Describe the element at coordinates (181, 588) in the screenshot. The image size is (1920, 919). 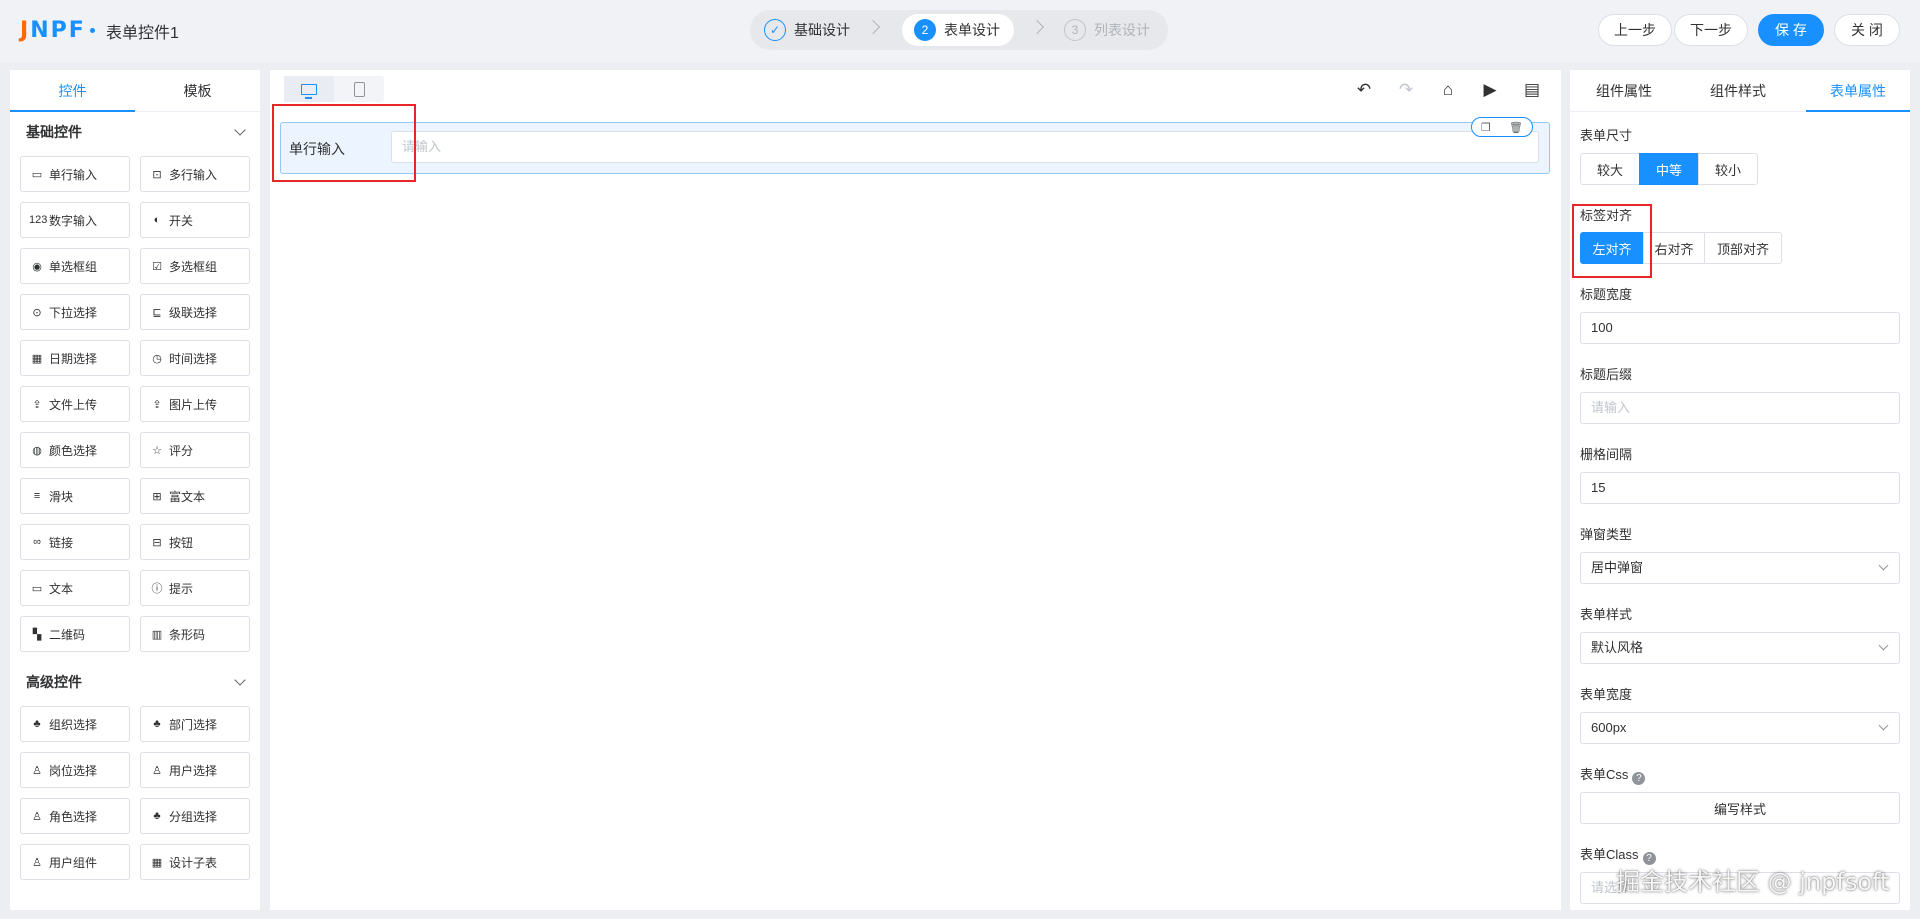
I see `component-label: 提示` at that location.